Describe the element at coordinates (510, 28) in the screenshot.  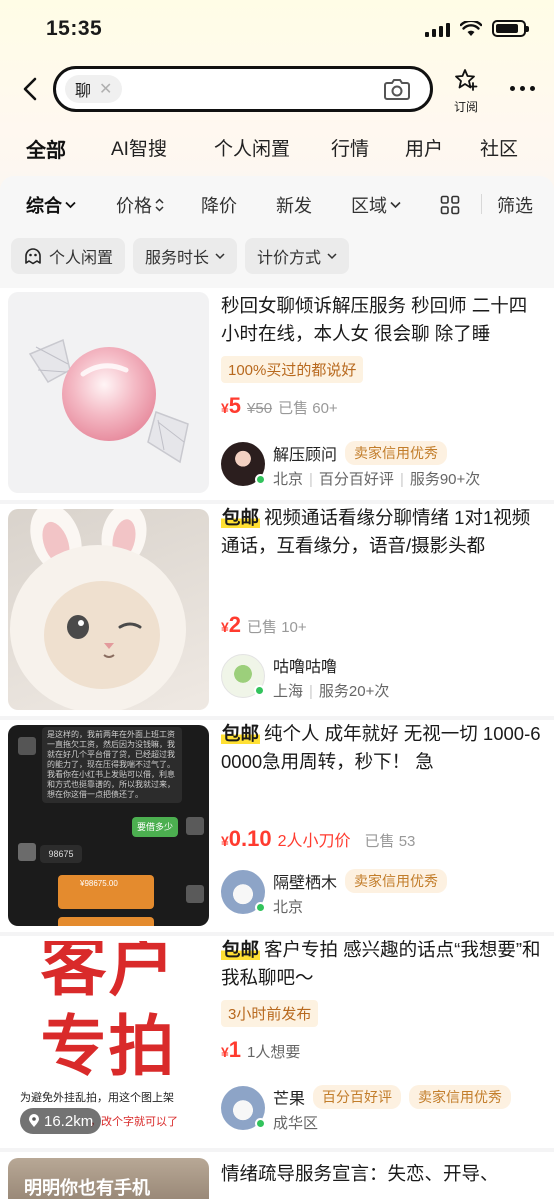
I see `battery-icon` at that location.